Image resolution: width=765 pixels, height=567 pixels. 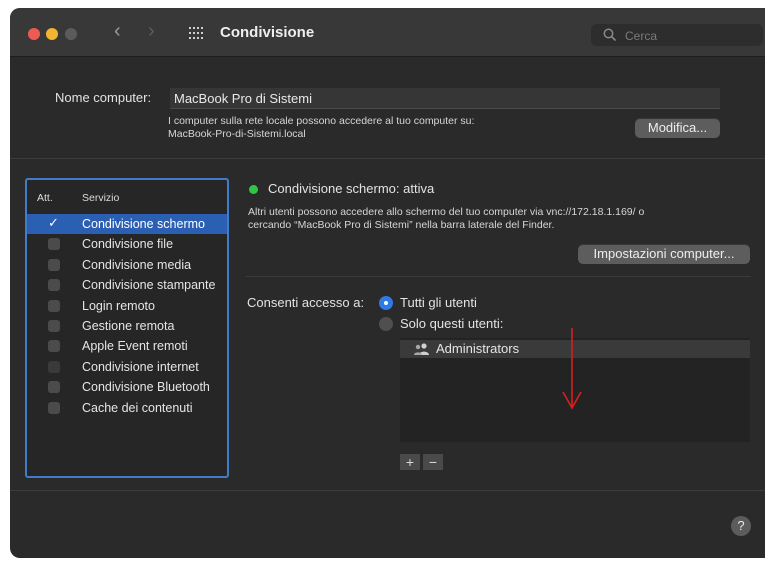 I want to click on computer-name-label: Nome computer:, so click(x=103, y=97).